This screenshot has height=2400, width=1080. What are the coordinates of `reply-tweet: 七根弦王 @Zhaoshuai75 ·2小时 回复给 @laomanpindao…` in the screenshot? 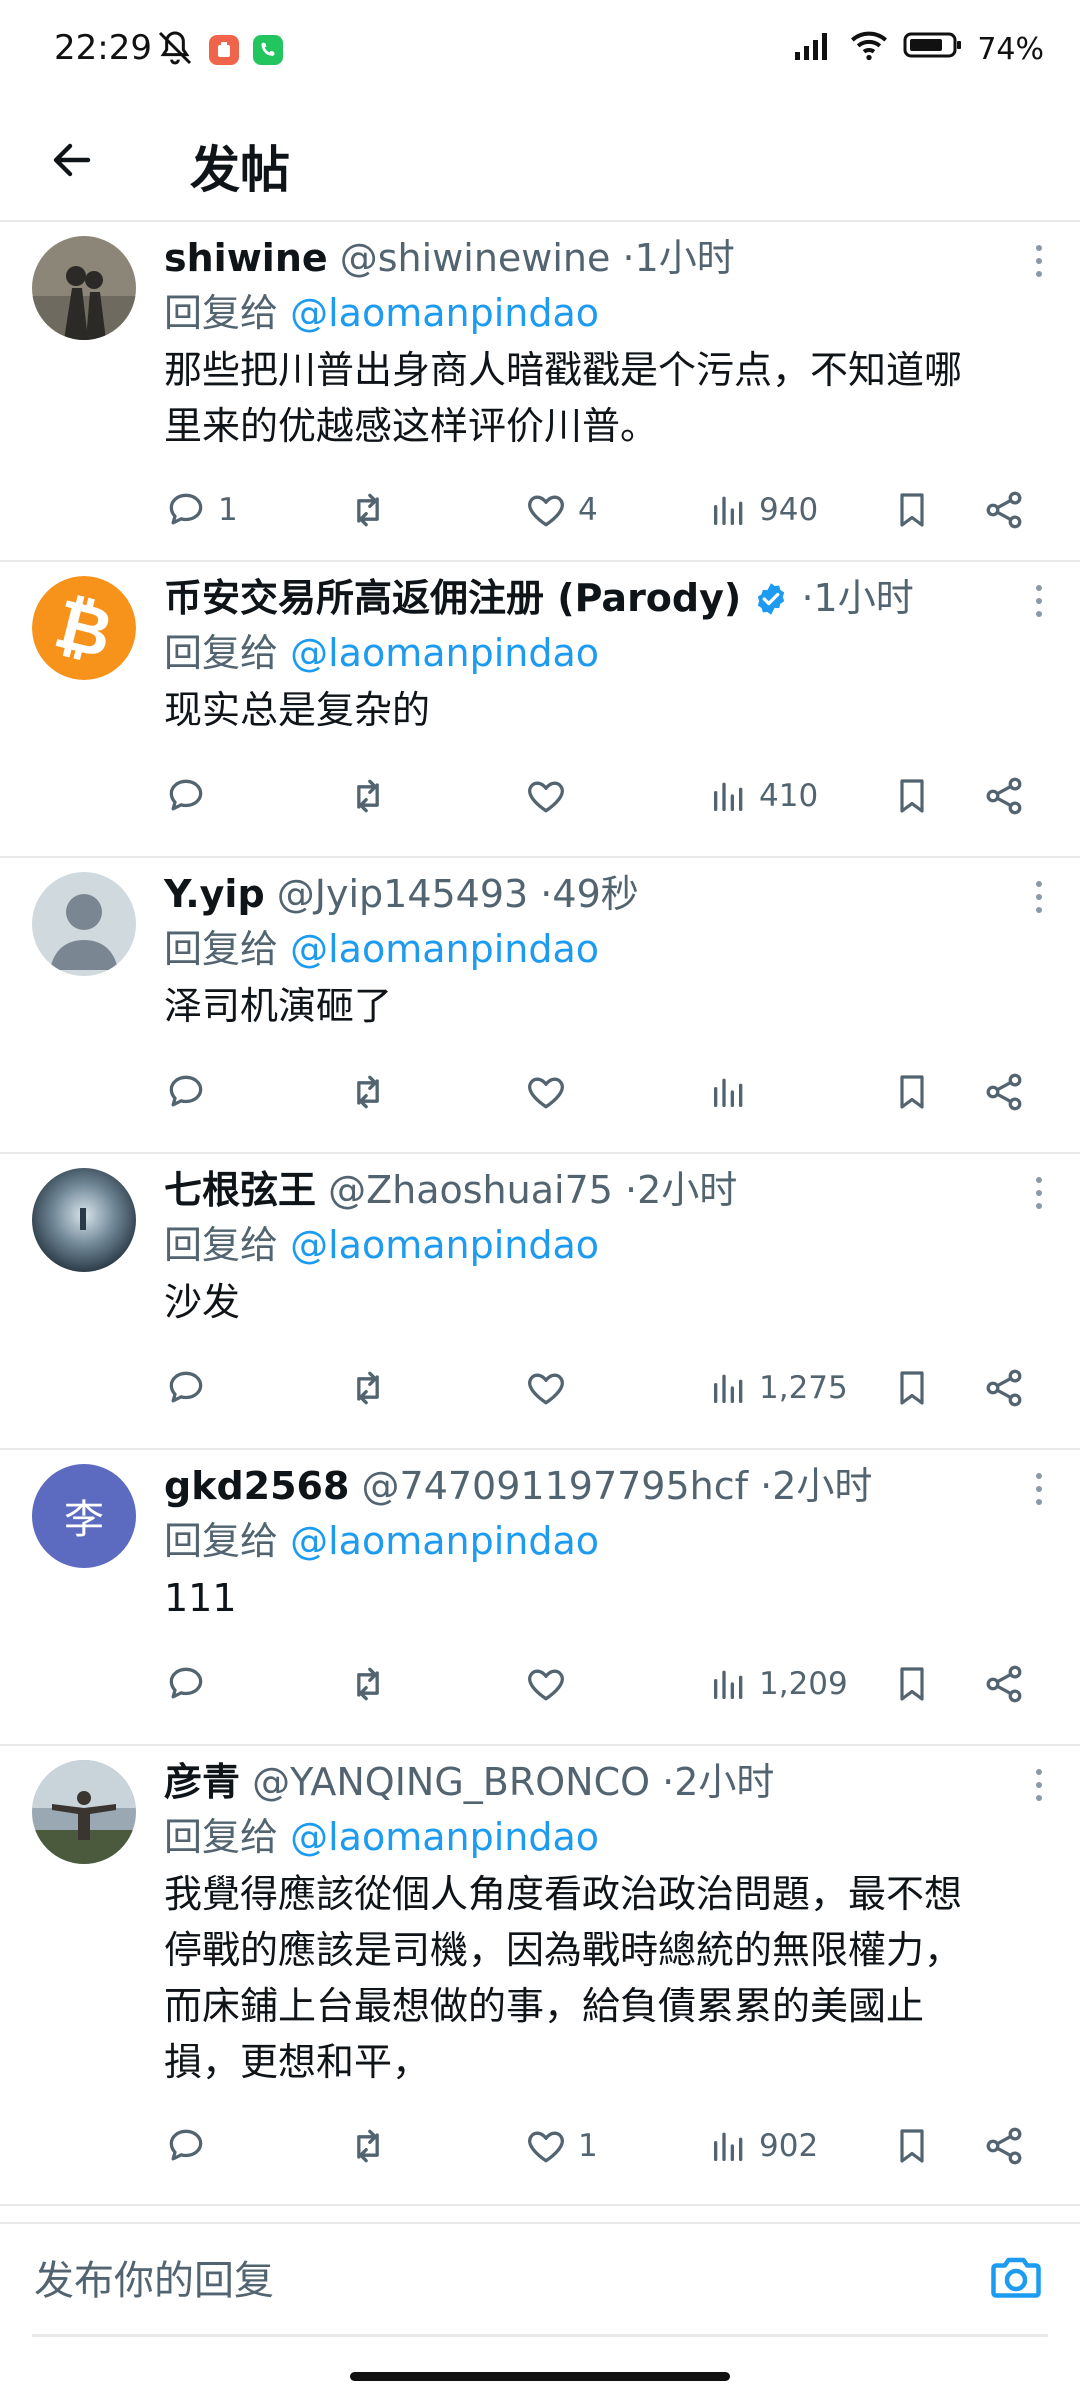 It's located at (540, 1302).